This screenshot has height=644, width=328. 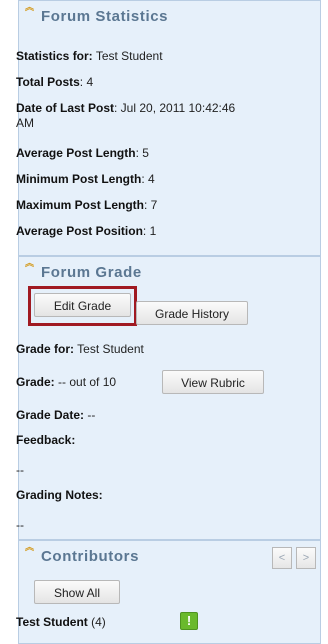 I want to click on previous-page-icon: <, so click(x=282, y=558).